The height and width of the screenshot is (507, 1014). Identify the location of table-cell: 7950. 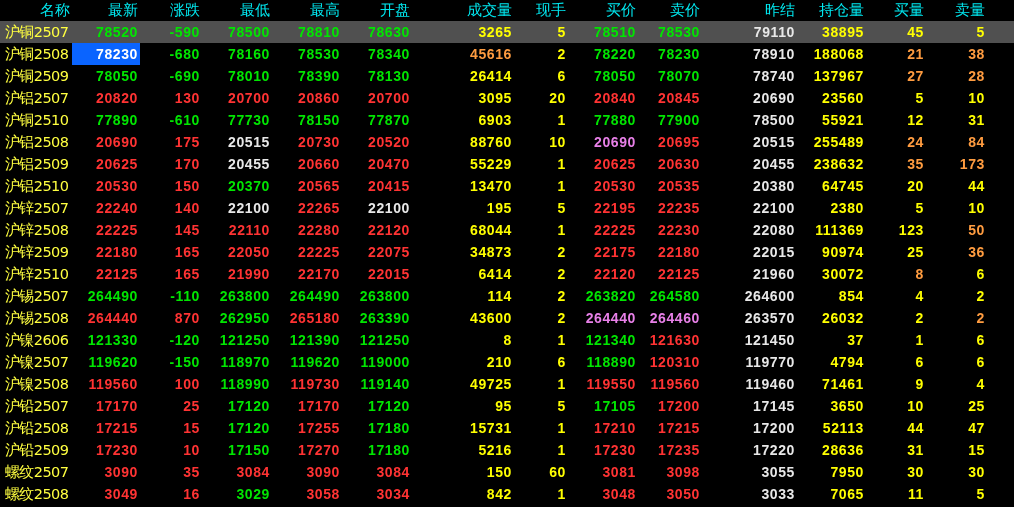
(847, 472).